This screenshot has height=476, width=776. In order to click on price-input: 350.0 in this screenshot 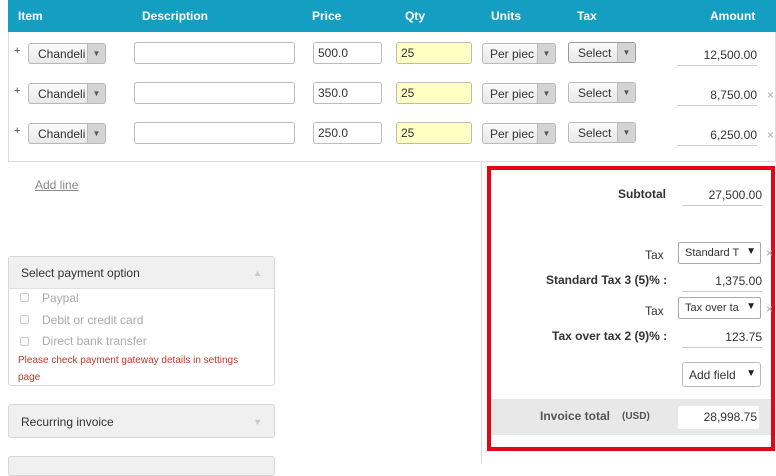, I will do `click(347, 93)`.